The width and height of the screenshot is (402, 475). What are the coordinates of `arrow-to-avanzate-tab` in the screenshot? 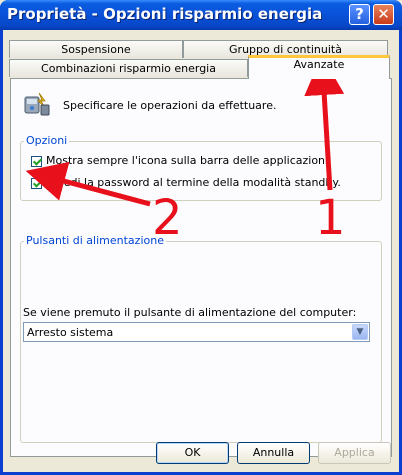 It's located at (324, 123).